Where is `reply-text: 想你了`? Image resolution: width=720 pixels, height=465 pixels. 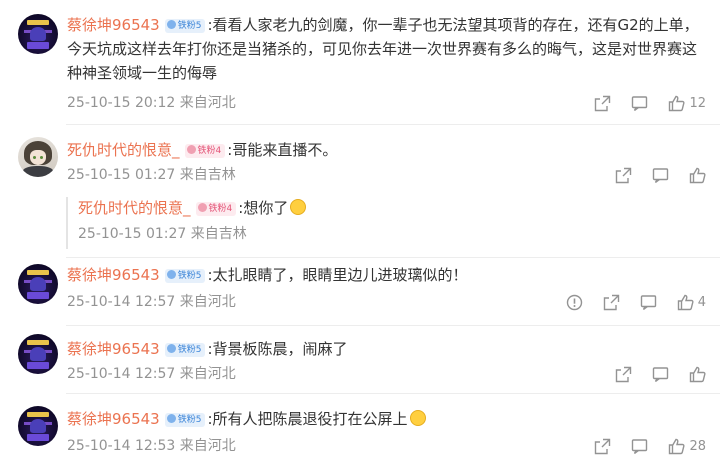
reply-text: 想你了 is located at coordinates (266, 208).